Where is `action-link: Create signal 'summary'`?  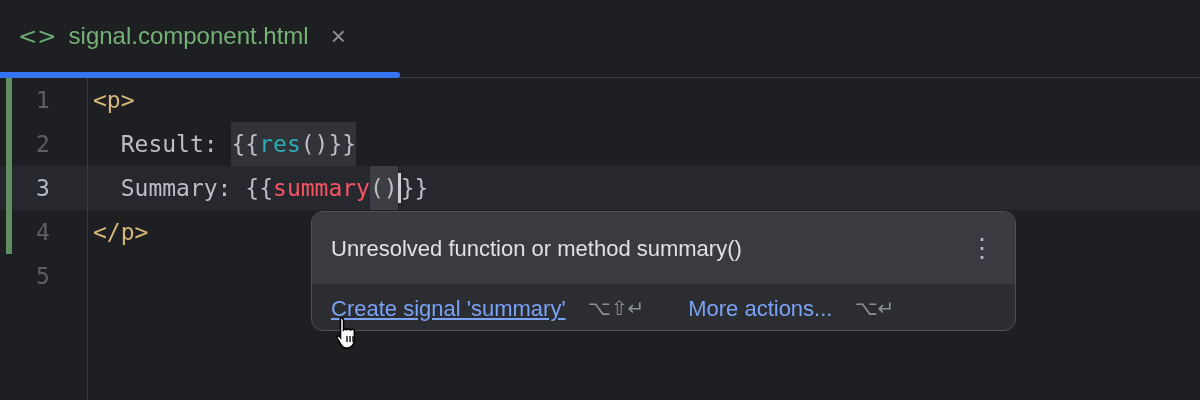 action-link: Create signal 'summary' is located at coordinates (448, 308).